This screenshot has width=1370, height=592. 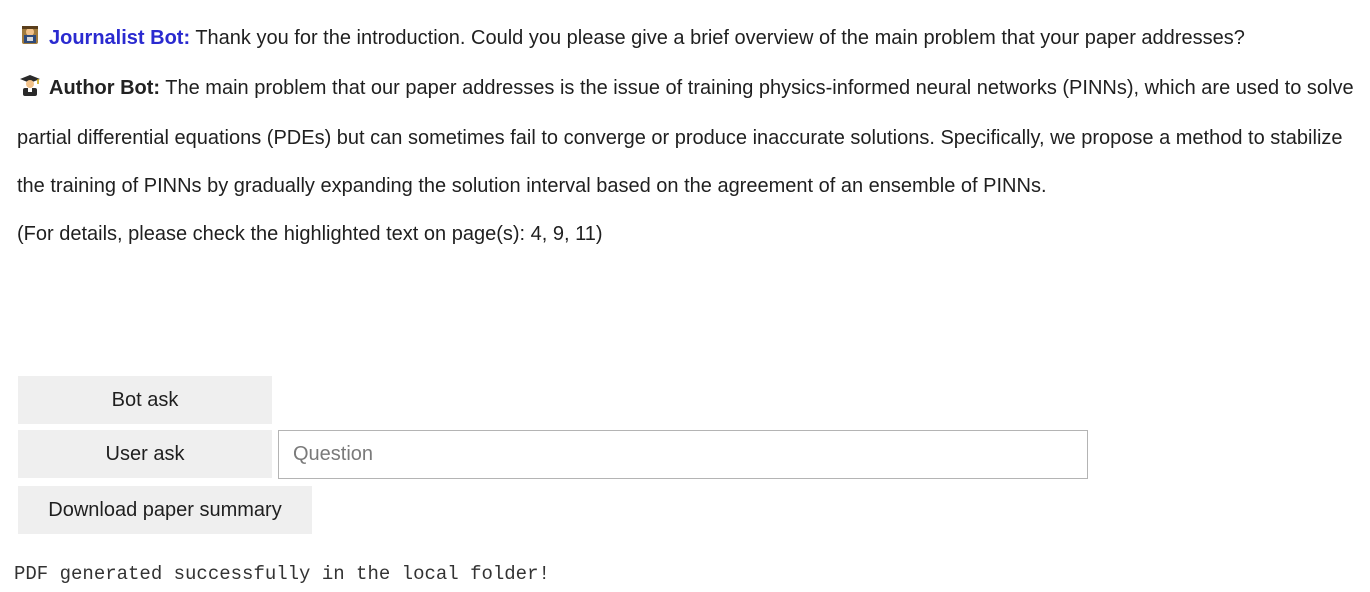 What do you see at coordinates (165, 510) in the screenshot?
I see `download-summary-button: Download paper summary` at bounding box center [165, 510].